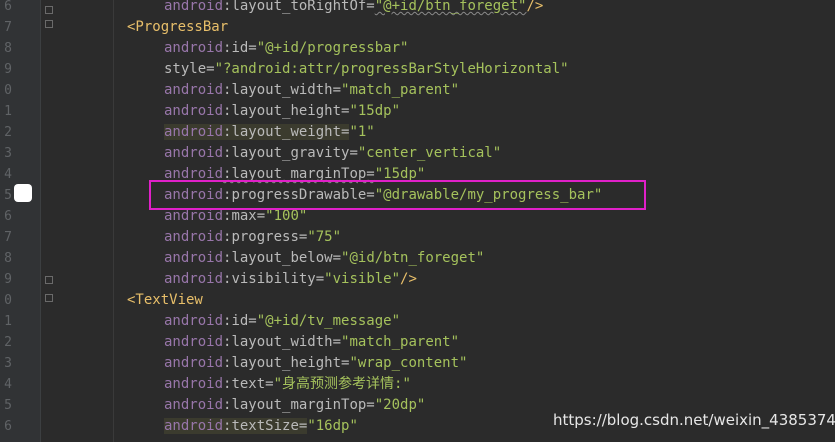 This screenshot has height=442, width=835. What do you see at coordinates (417, 27) in the screenshot?
I see `code-line: 7 <ProgressBar` at bounding box center [417, 27].